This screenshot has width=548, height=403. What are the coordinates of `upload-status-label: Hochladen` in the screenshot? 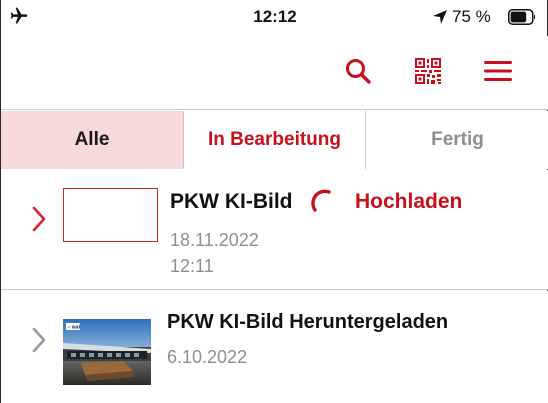 It's located at (409, 201).